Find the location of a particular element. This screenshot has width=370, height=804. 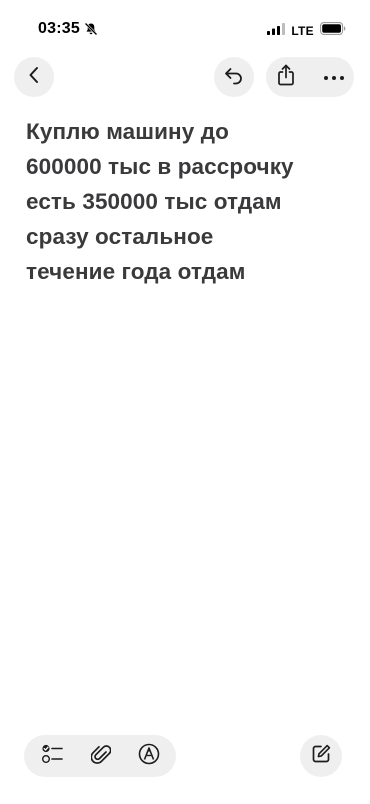

undo-arrow-icon is located at coordinates (234, 77).